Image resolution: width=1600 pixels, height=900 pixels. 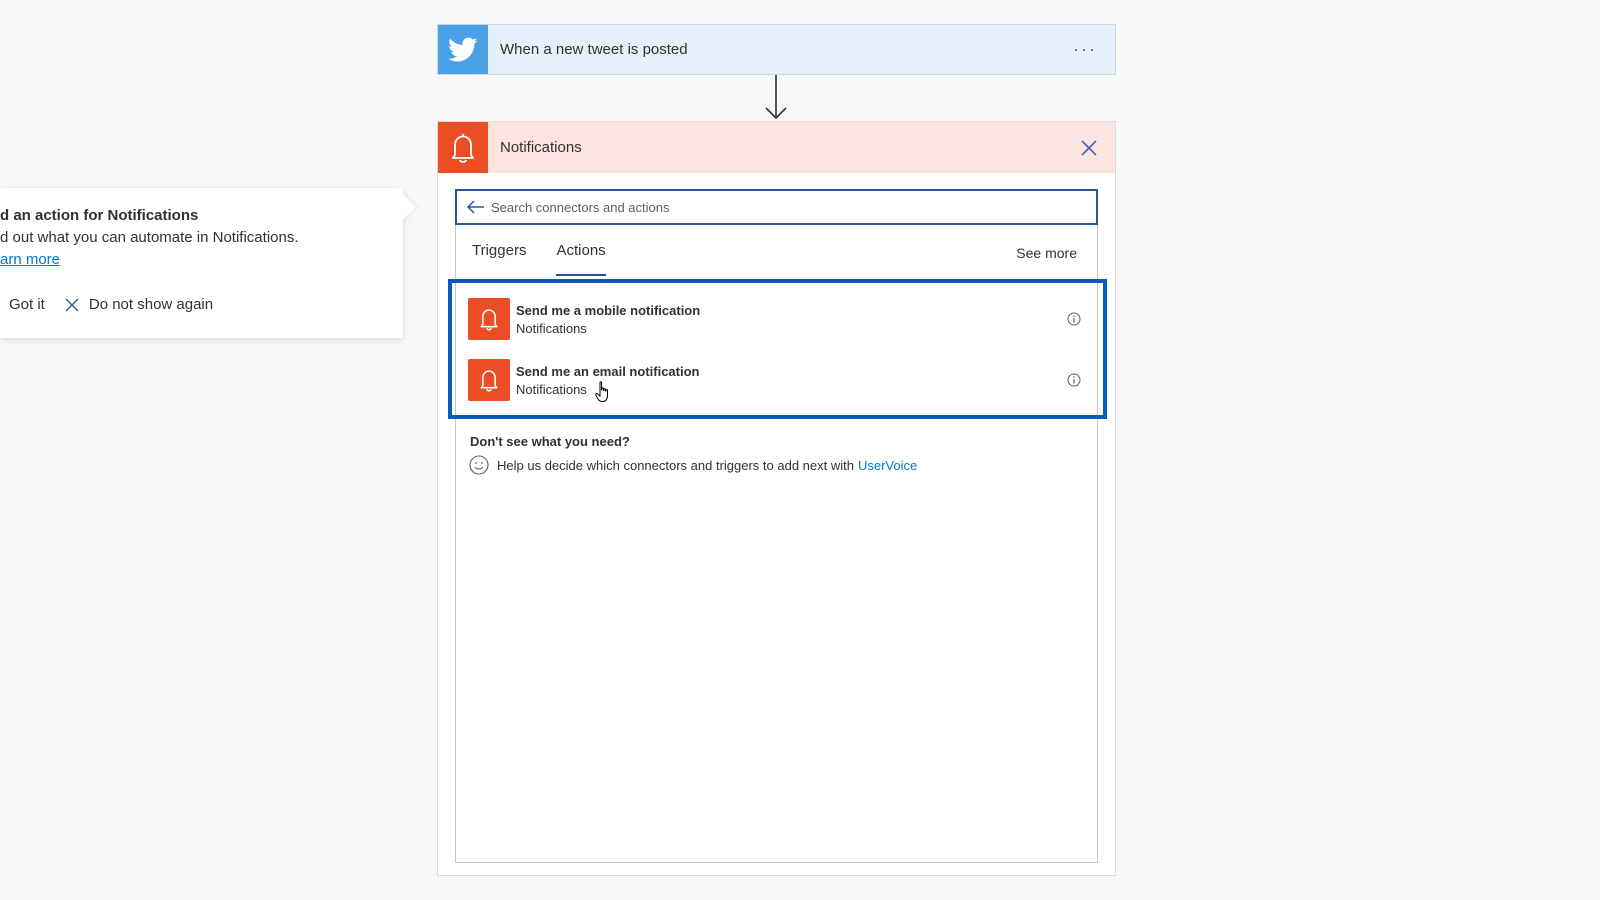 I want to click on callout-beak, so click(x=403, y=207).